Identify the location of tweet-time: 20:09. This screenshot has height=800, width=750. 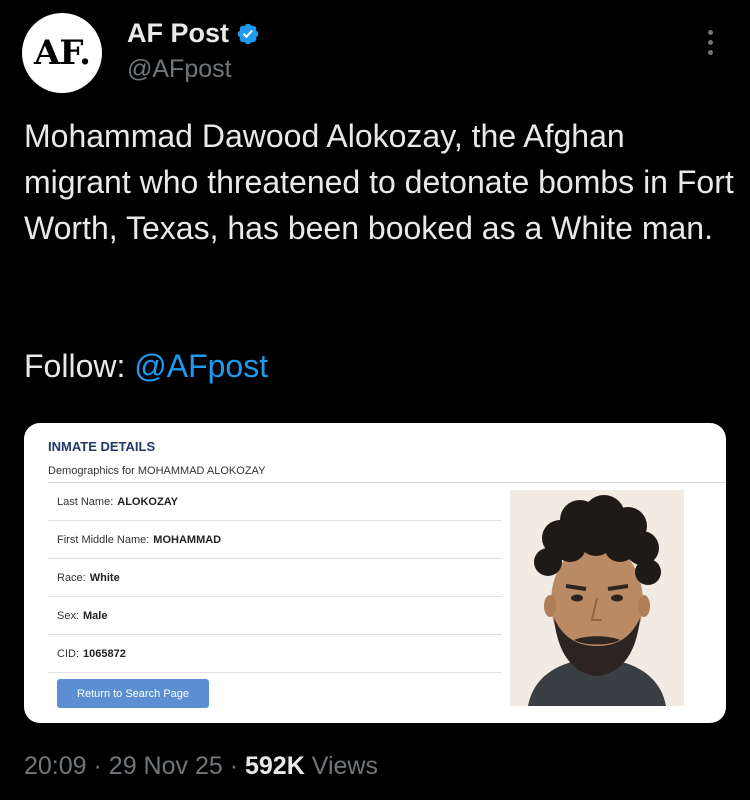
(55, 766).